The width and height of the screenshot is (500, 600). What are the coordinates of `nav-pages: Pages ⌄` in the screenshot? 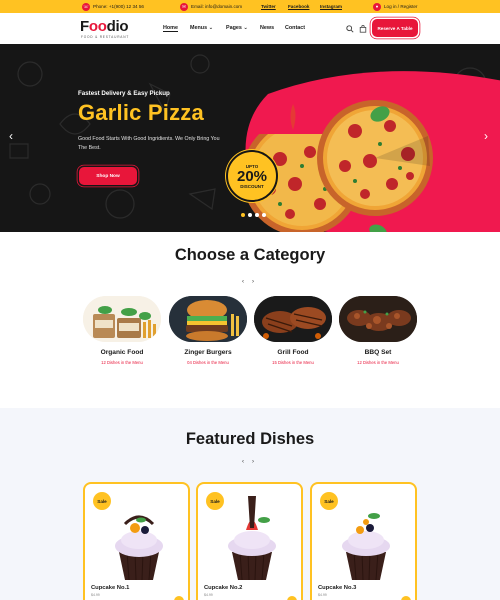 It's located at (237, 28).